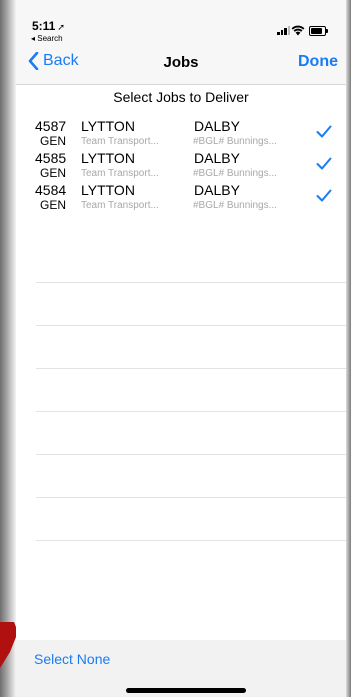  Describe the element at coordinates (51, 158) in the screenshot. I see `job-number: 4585` at that location.